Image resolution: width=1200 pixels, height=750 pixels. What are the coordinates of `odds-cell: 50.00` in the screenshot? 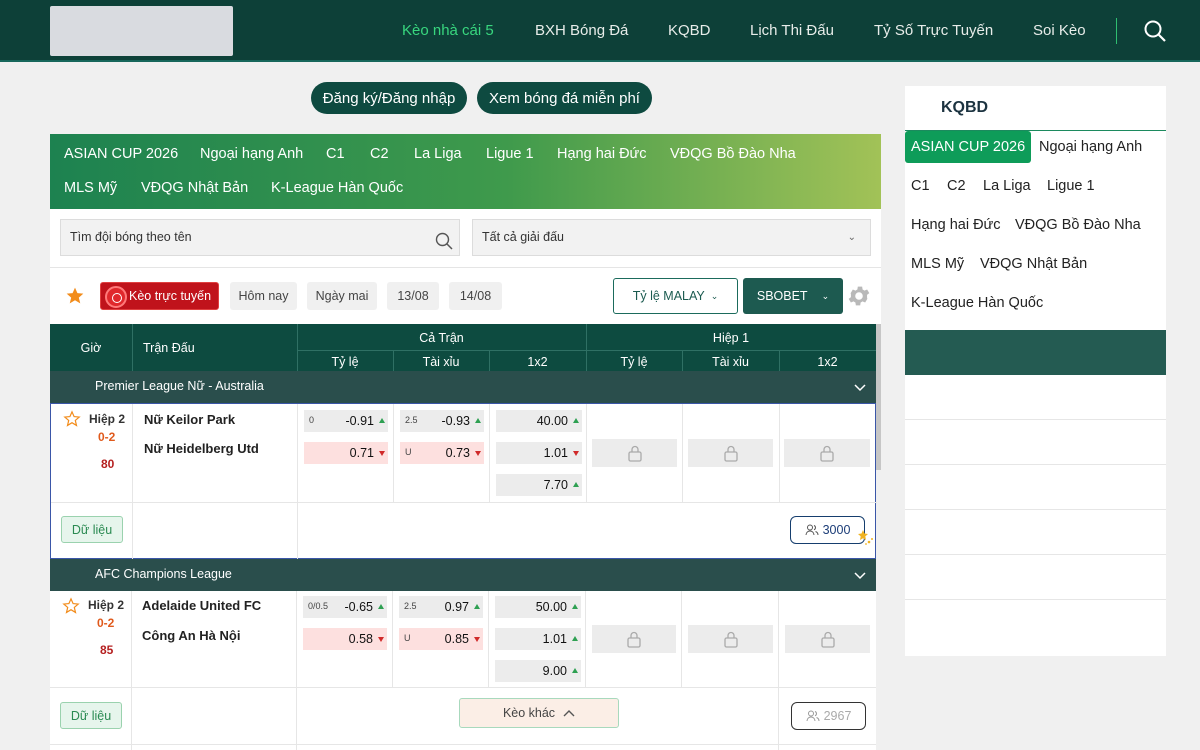 It's located at (538, 607).